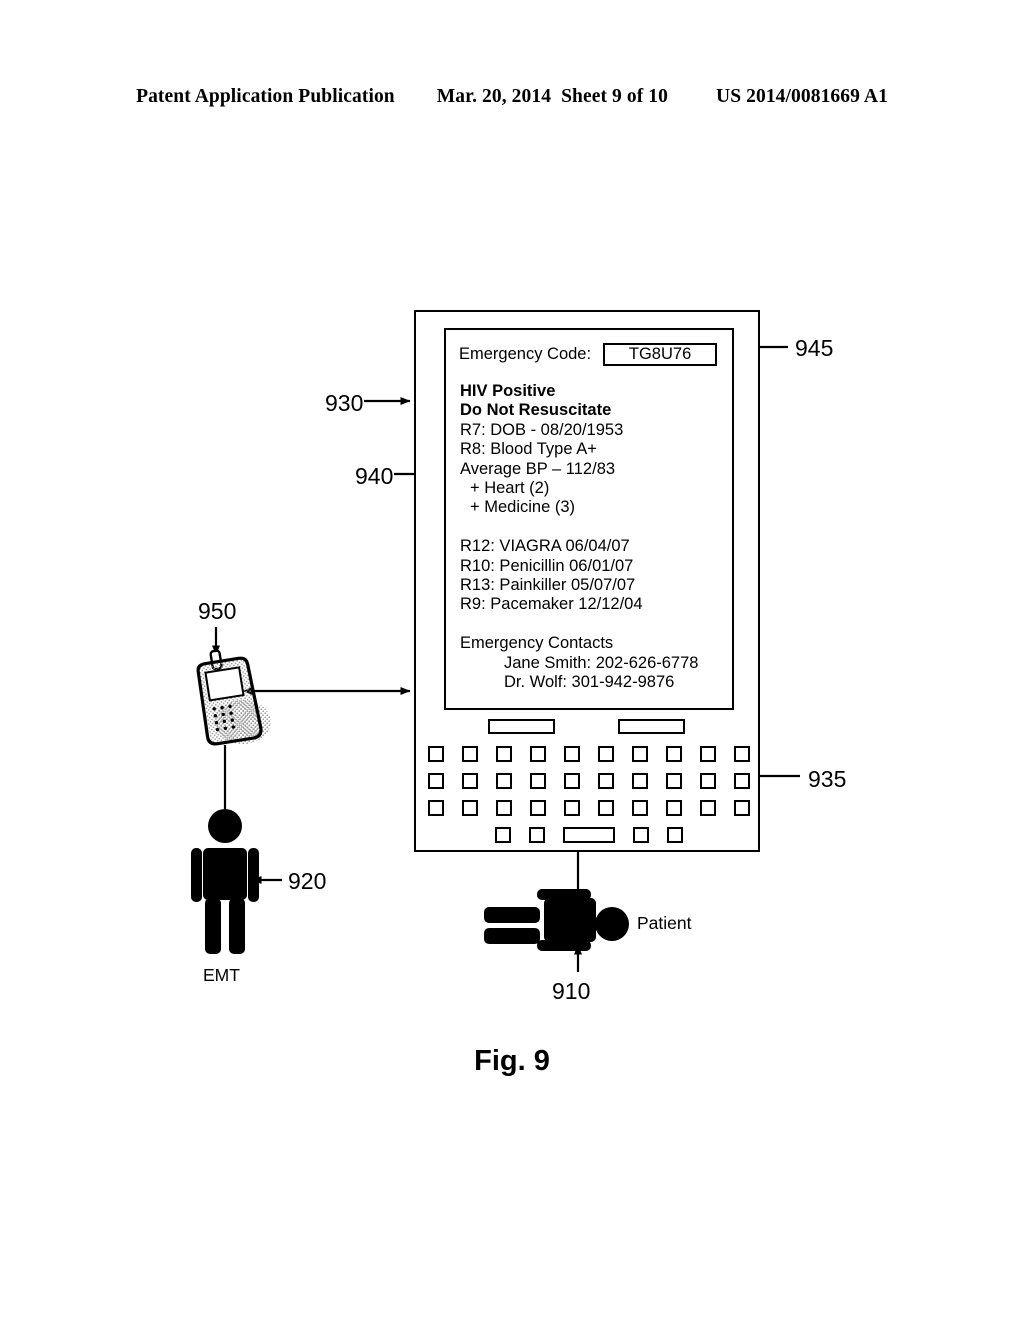 This screenshot has width=1024, height=1320. Describe the element at coordinates (512, 1061) in the screenshot. I see `figure-caption: Fig. 9` at that location.